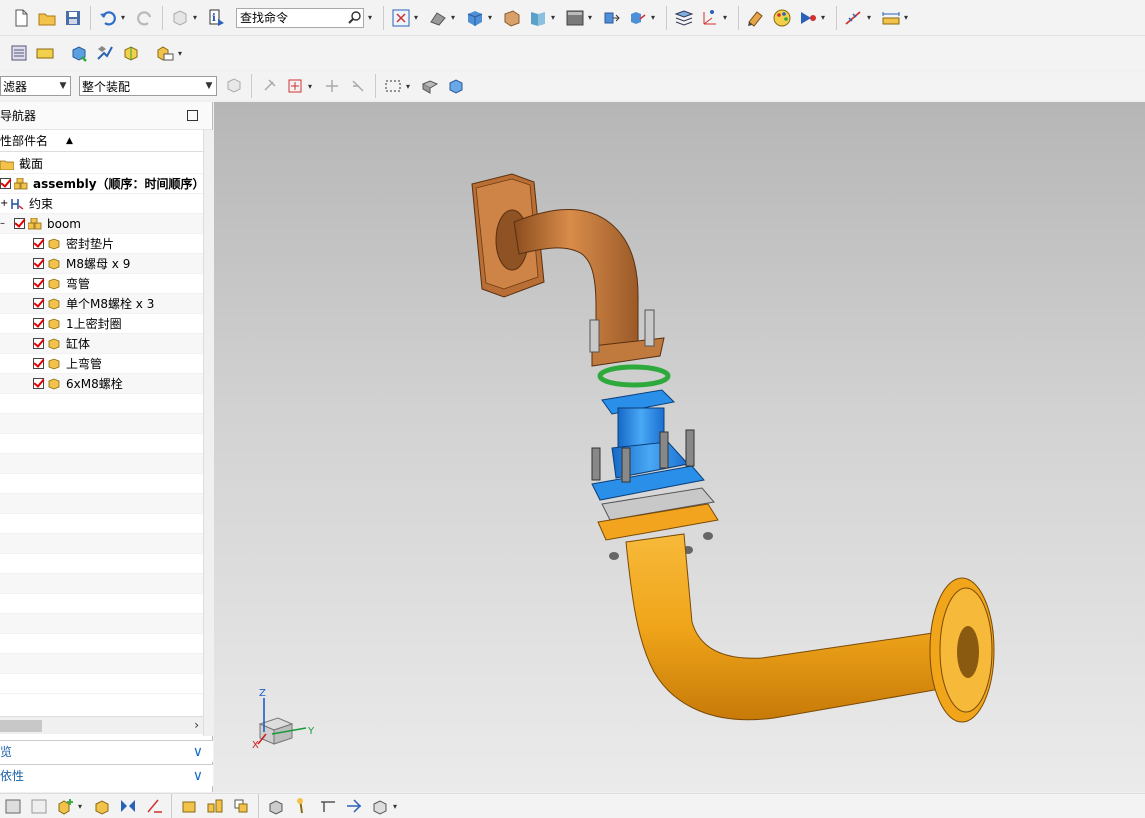 This screenshot has width=1145, height=818. What do you see at coordinates (181, 53) in the screenshot?
I see `attributes-dropdown-icon: ▾` at bounding box center [181, 53].